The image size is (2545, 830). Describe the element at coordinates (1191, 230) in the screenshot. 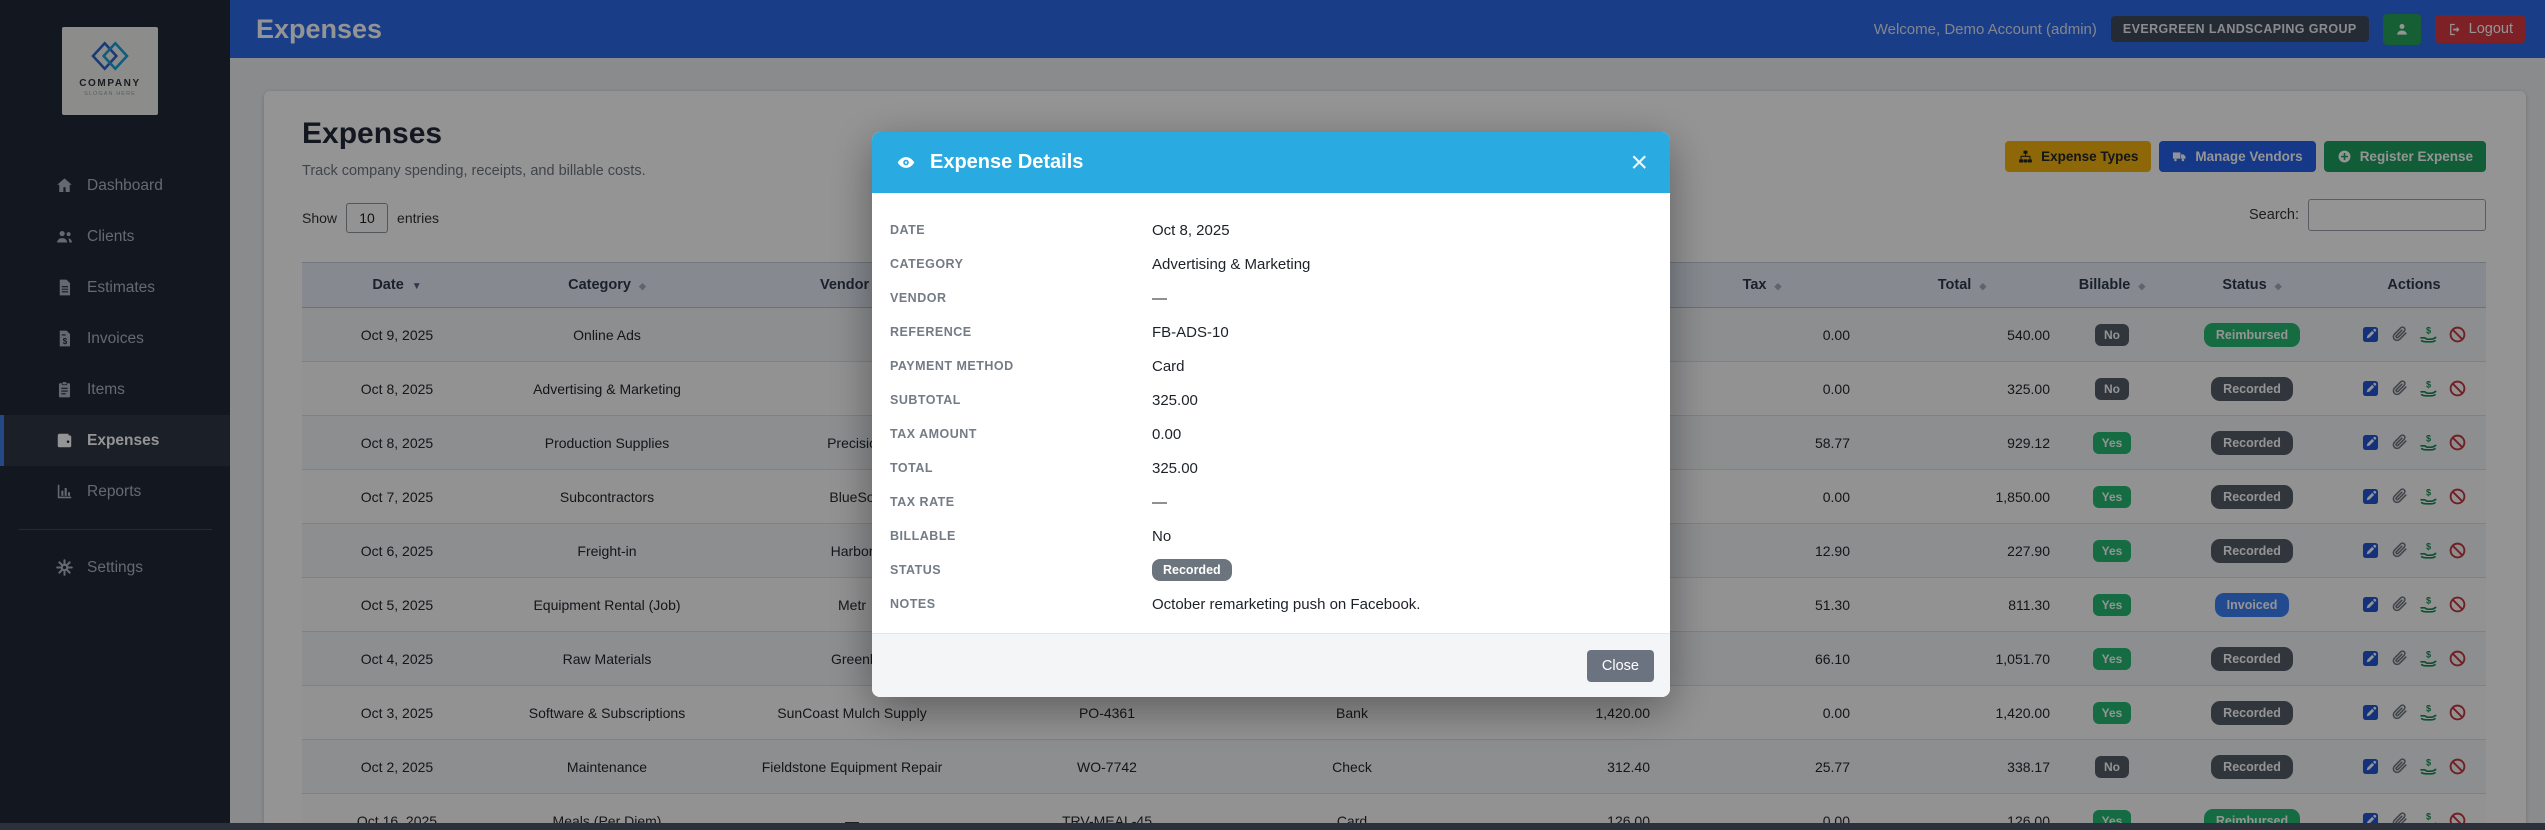

I see `field-value: Oct 8, 2025` at that location.